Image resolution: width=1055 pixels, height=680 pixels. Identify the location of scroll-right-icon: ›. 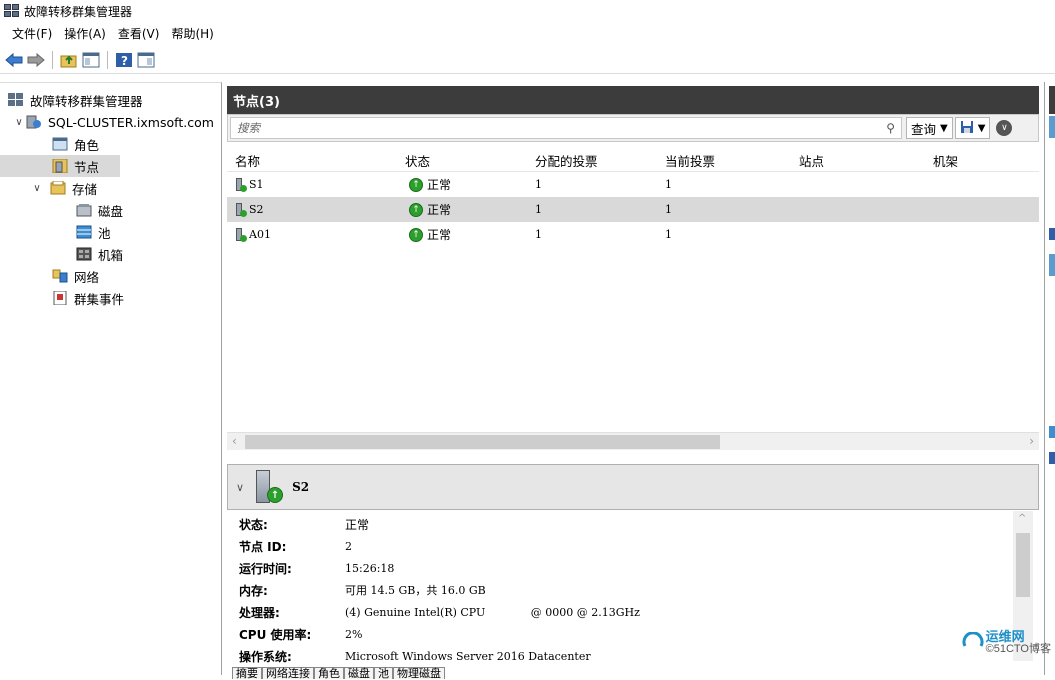
(1031, 441).